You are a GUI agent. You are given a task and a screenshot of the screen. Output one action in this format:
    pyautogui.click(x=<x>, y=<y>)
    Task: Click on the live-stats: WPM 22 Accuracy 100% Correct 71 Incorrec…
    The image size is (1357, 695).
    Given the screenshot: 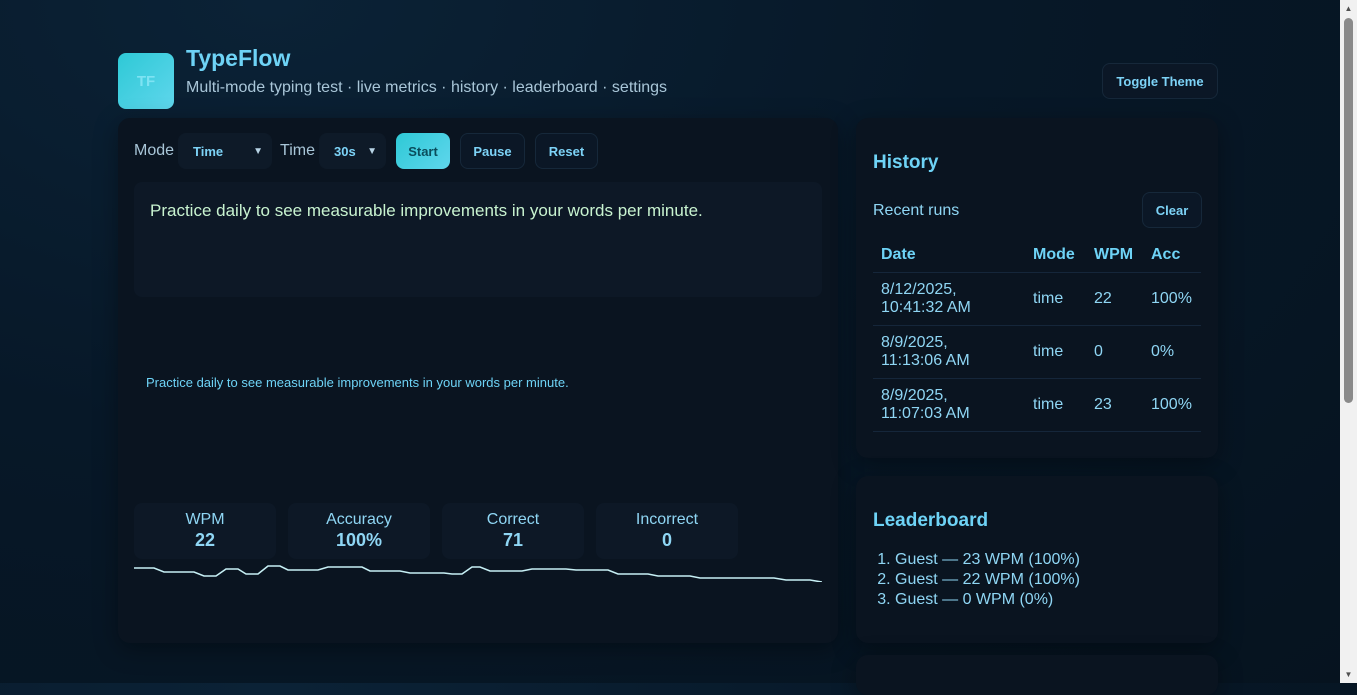 What is the action you would take?
    pyautogui.click(x=442, y=531)
    